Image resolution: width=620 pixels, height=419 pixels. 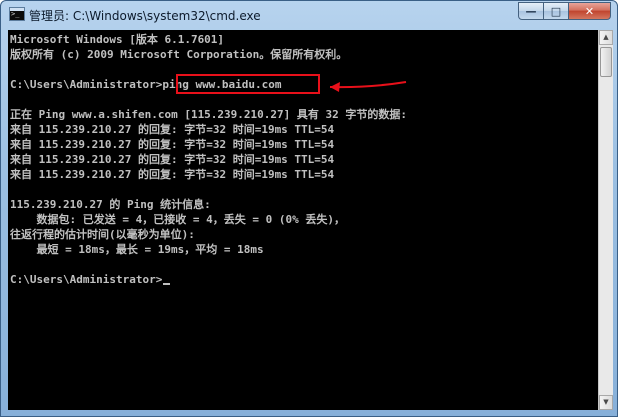 I want to click on arrow-head, so click(x=335, y=87).